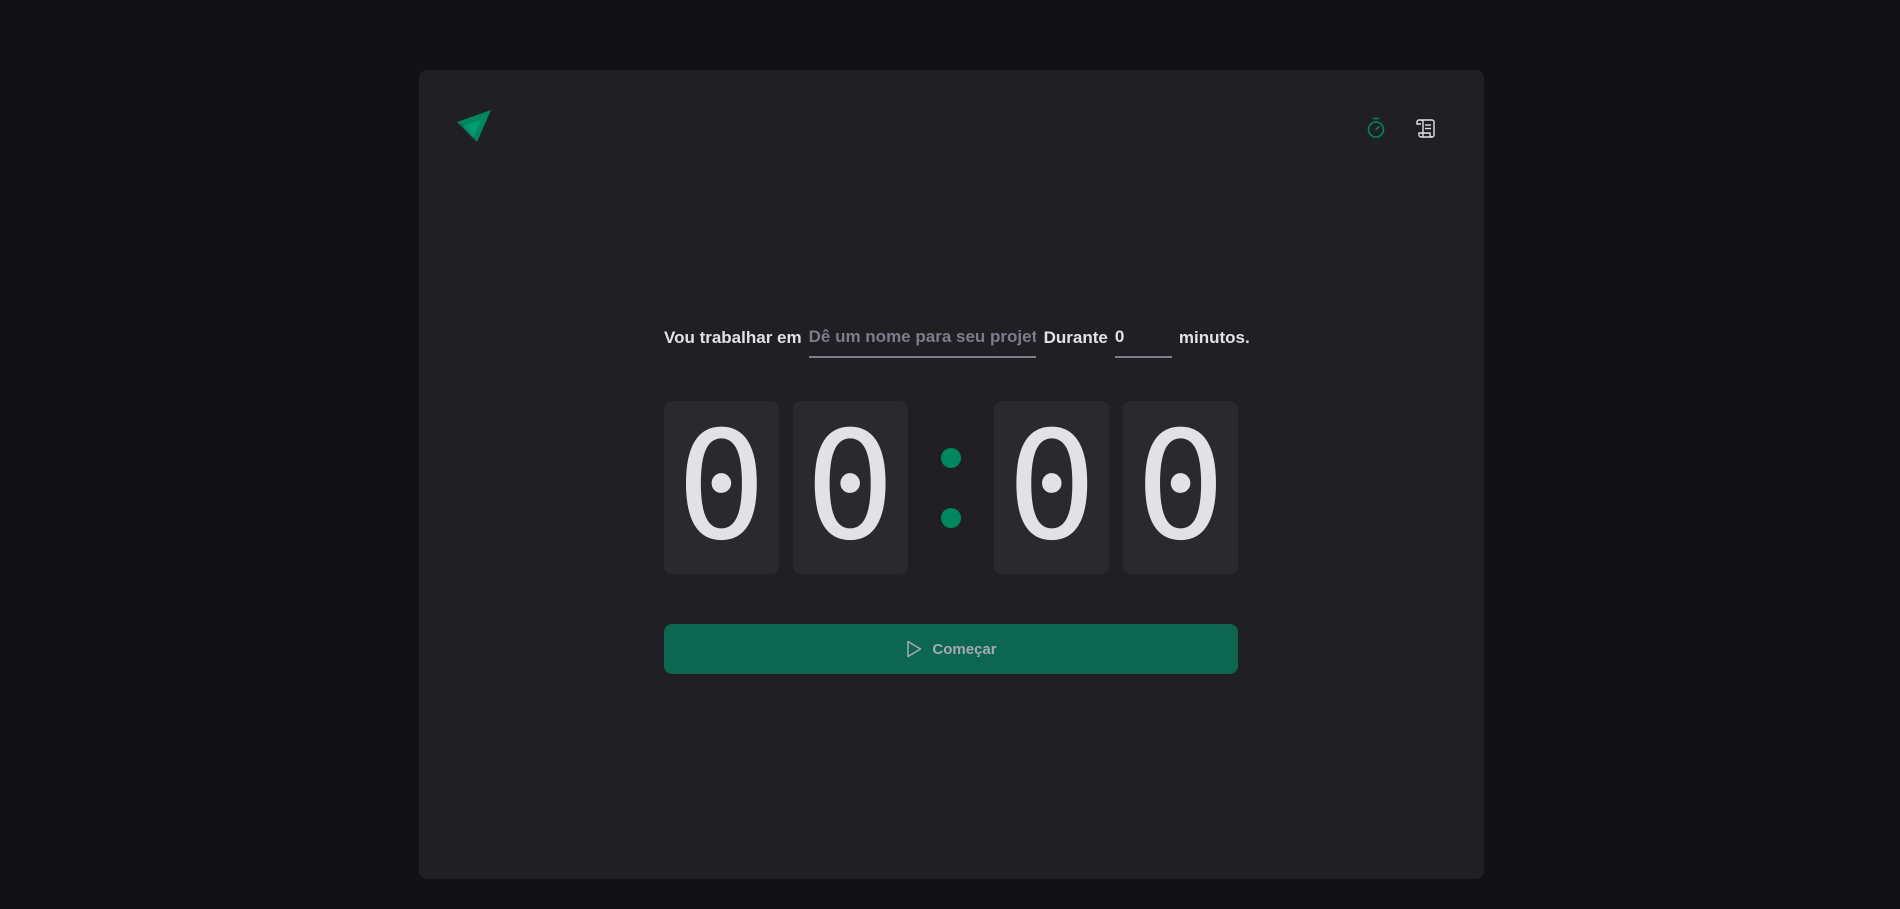  I want to click on countdown: 0 0 0 0, so click(951, 487).